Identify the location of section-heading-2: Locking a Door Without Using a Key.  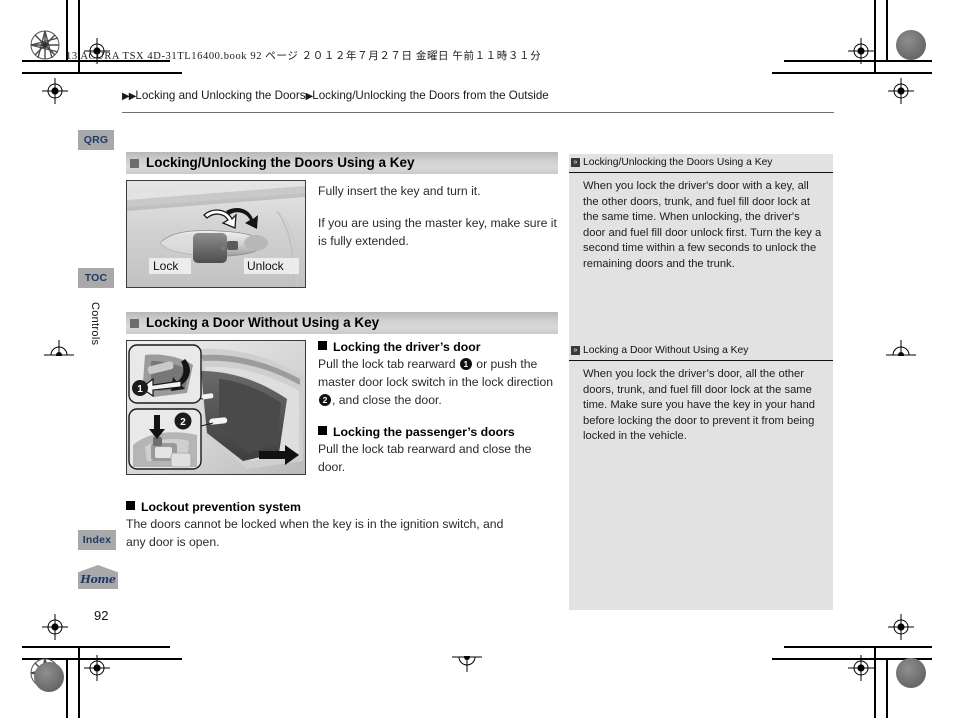
(342, 323).